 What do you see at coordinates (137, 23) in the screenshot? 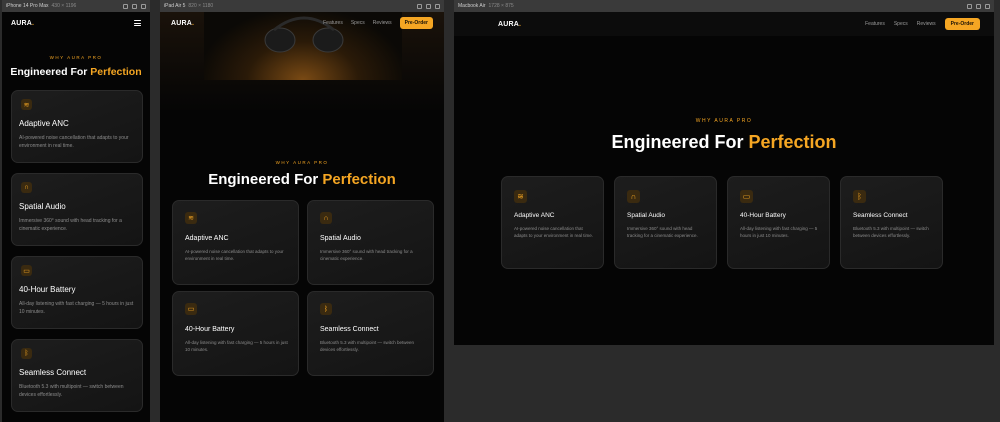
I see `hamburger-menu-icon` at bounding box center [137, 23].